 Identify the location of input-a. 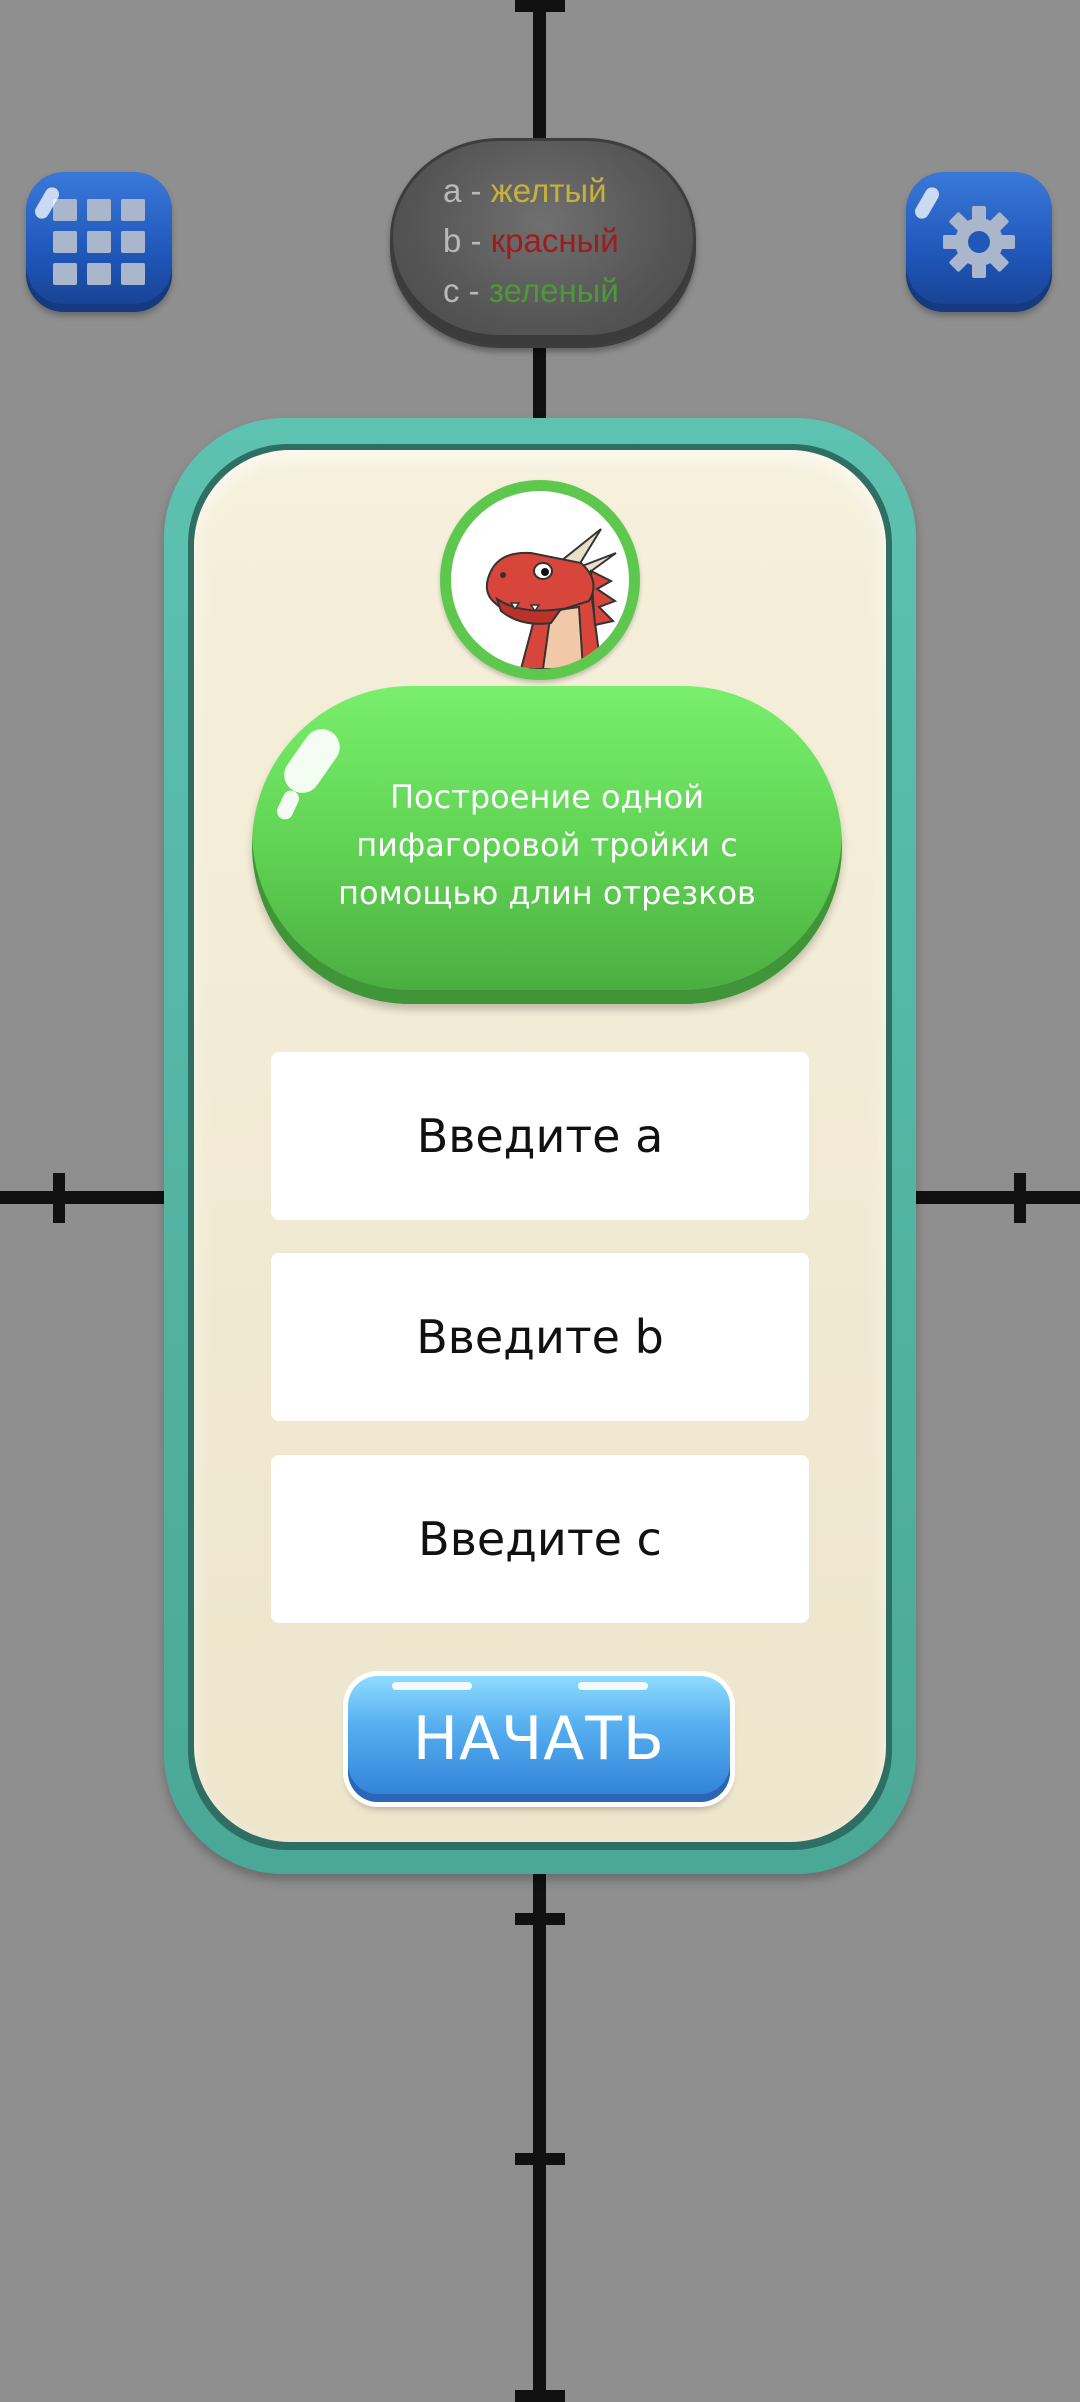
(540, 1136).